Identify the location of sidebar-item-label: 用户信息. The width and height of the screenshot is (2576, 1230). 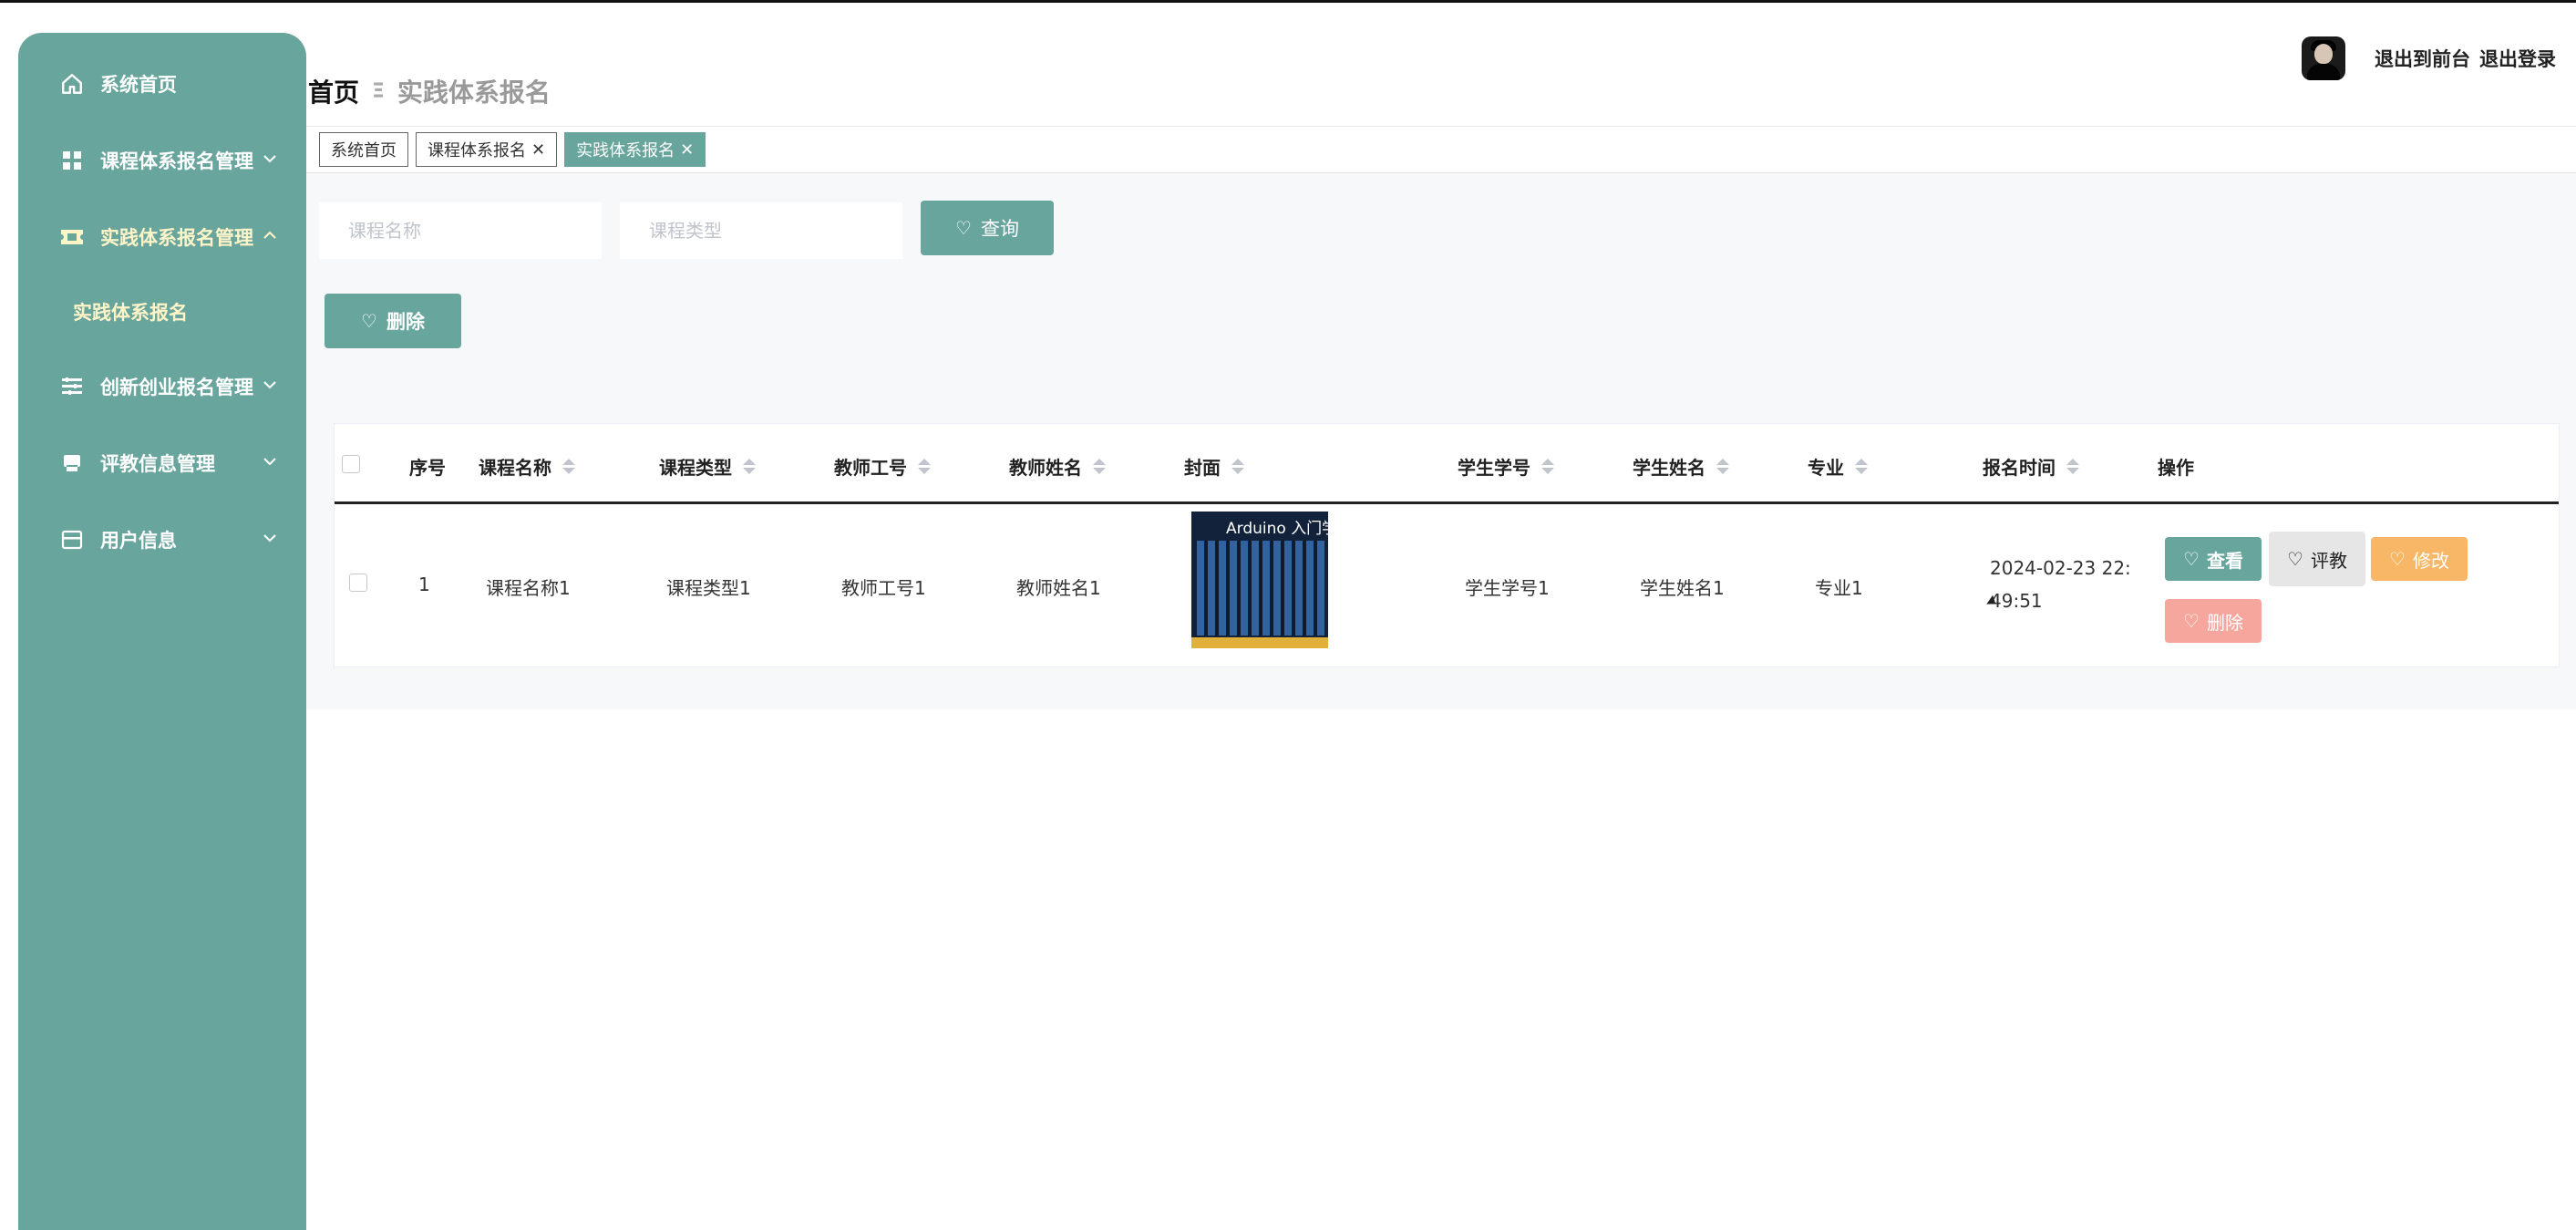
(138, 541).